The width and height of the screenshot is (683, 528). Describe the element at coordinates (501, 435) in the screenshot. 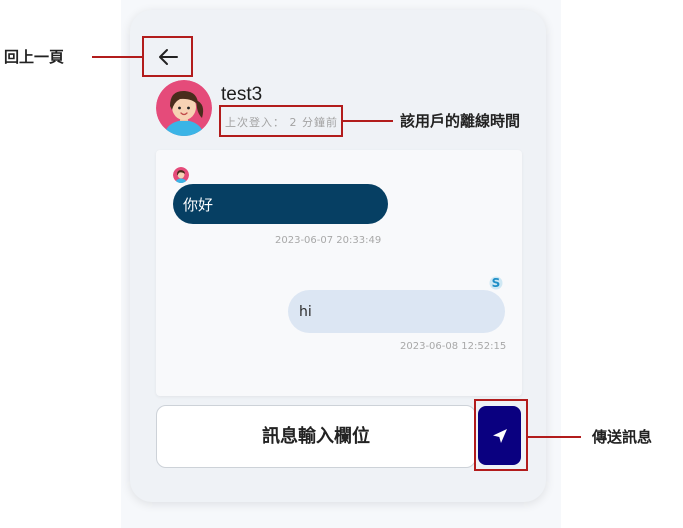

I see `send-button-highlight` at that location.